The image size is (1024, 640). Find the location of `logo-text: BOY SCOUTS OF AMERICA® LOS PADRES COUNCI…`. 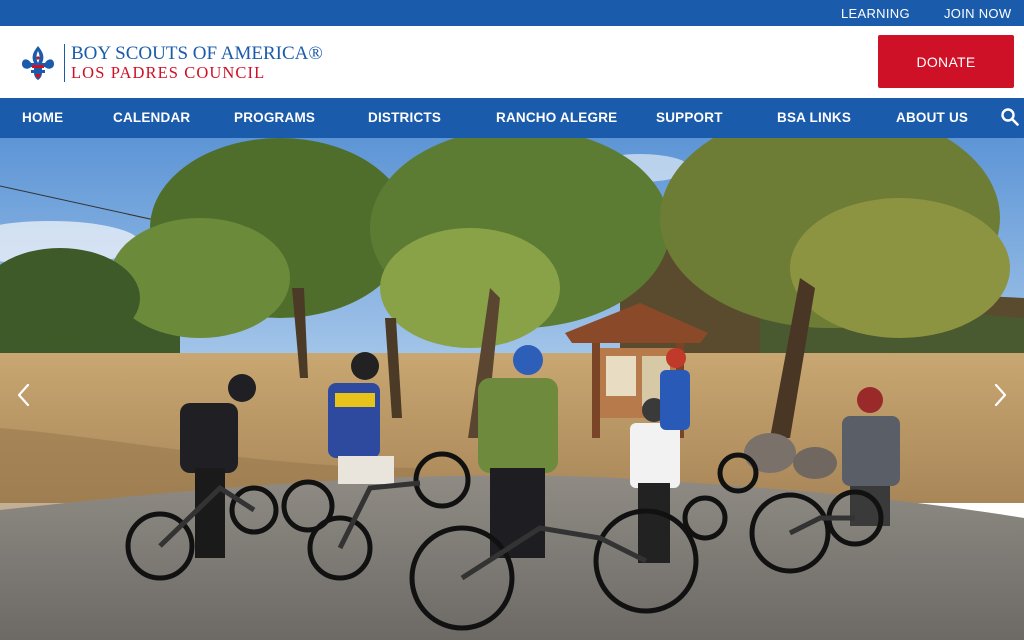

logo-text: BOY SCOUTS OF AMERICA® LOS PADRES COUNCI… is located at coordinates (197, 63).